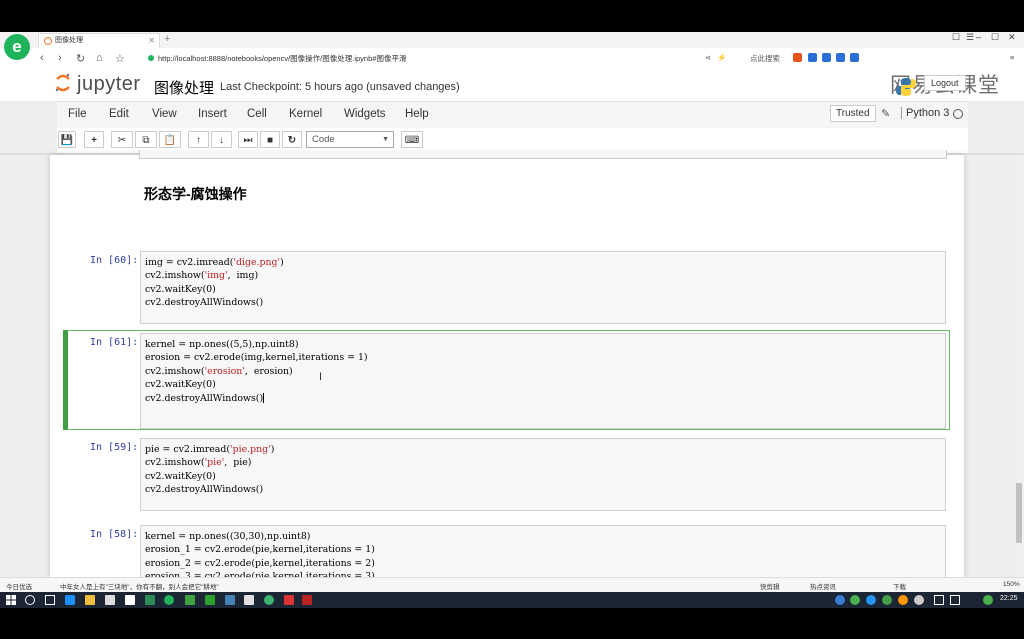  What do you see at coordinates (169, 600) in the screenshot?
I see `360-browser-taskbar-icon` at bounding box center [169, 600].